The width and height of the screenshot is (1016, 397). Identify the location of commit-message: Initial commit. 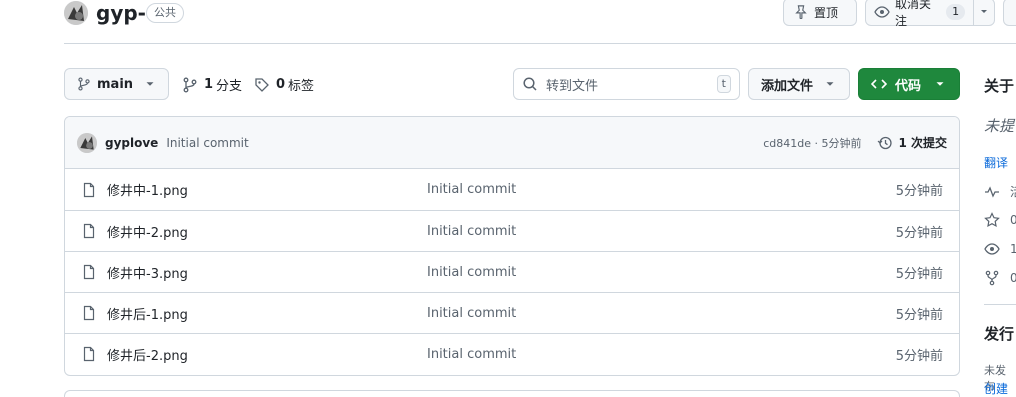
(207, 143).